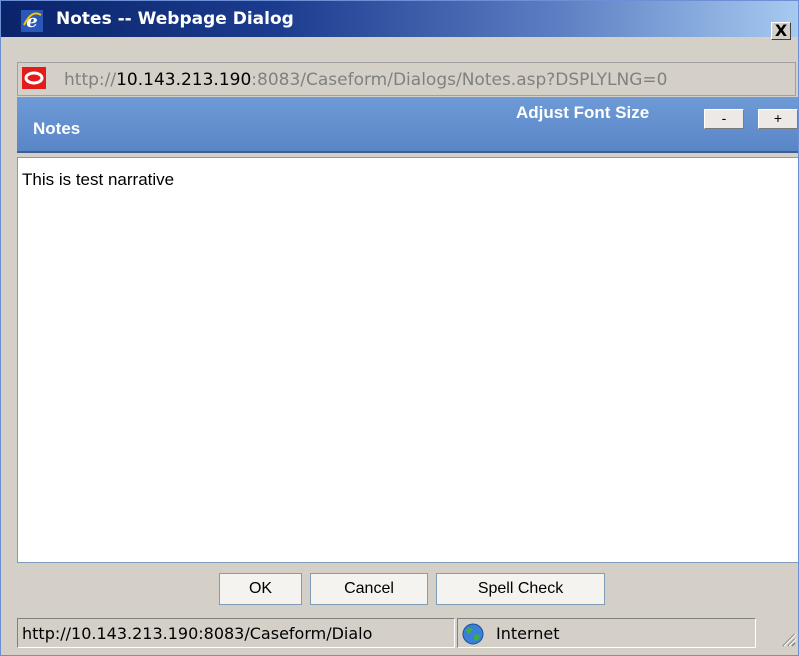 This screenshot has height=656, width=799. What do you see at coordinates (32, 21) in the screenshot?
I see `ie-icon: e` at bounding box center [32, 21].